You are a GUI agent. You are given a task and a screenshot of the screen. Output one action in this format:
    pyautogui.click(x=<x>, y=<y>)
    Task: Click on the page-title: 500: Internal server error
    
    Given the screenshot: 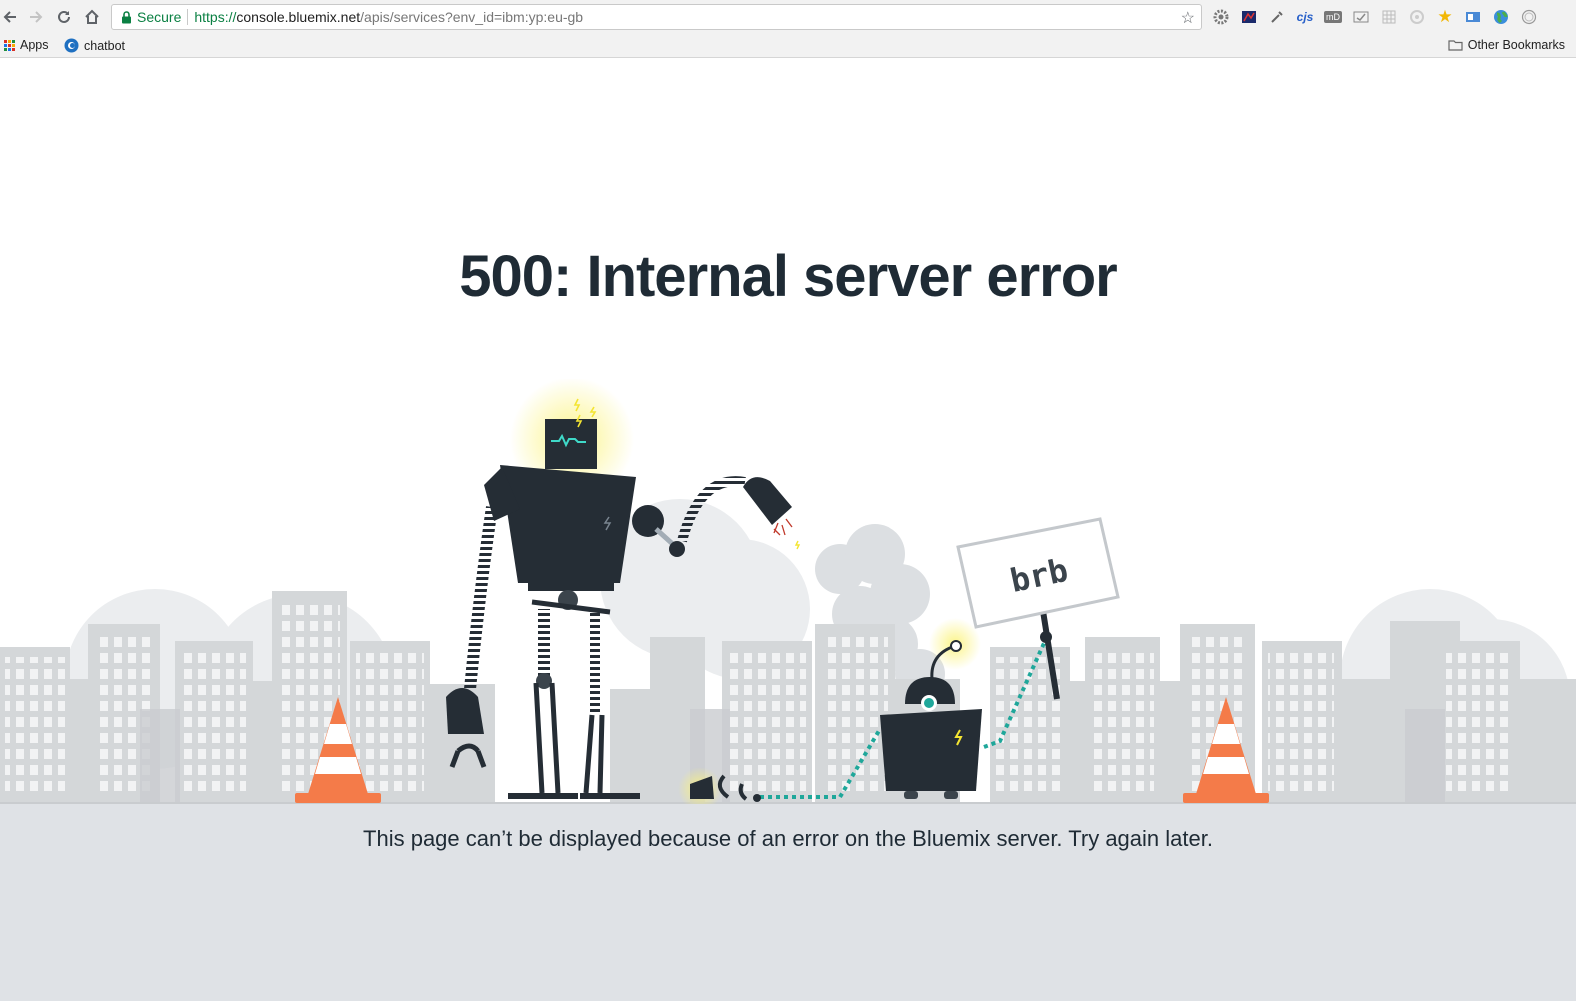 What is the action you would take?
    pyautogui.click(x=788, y=276)
    